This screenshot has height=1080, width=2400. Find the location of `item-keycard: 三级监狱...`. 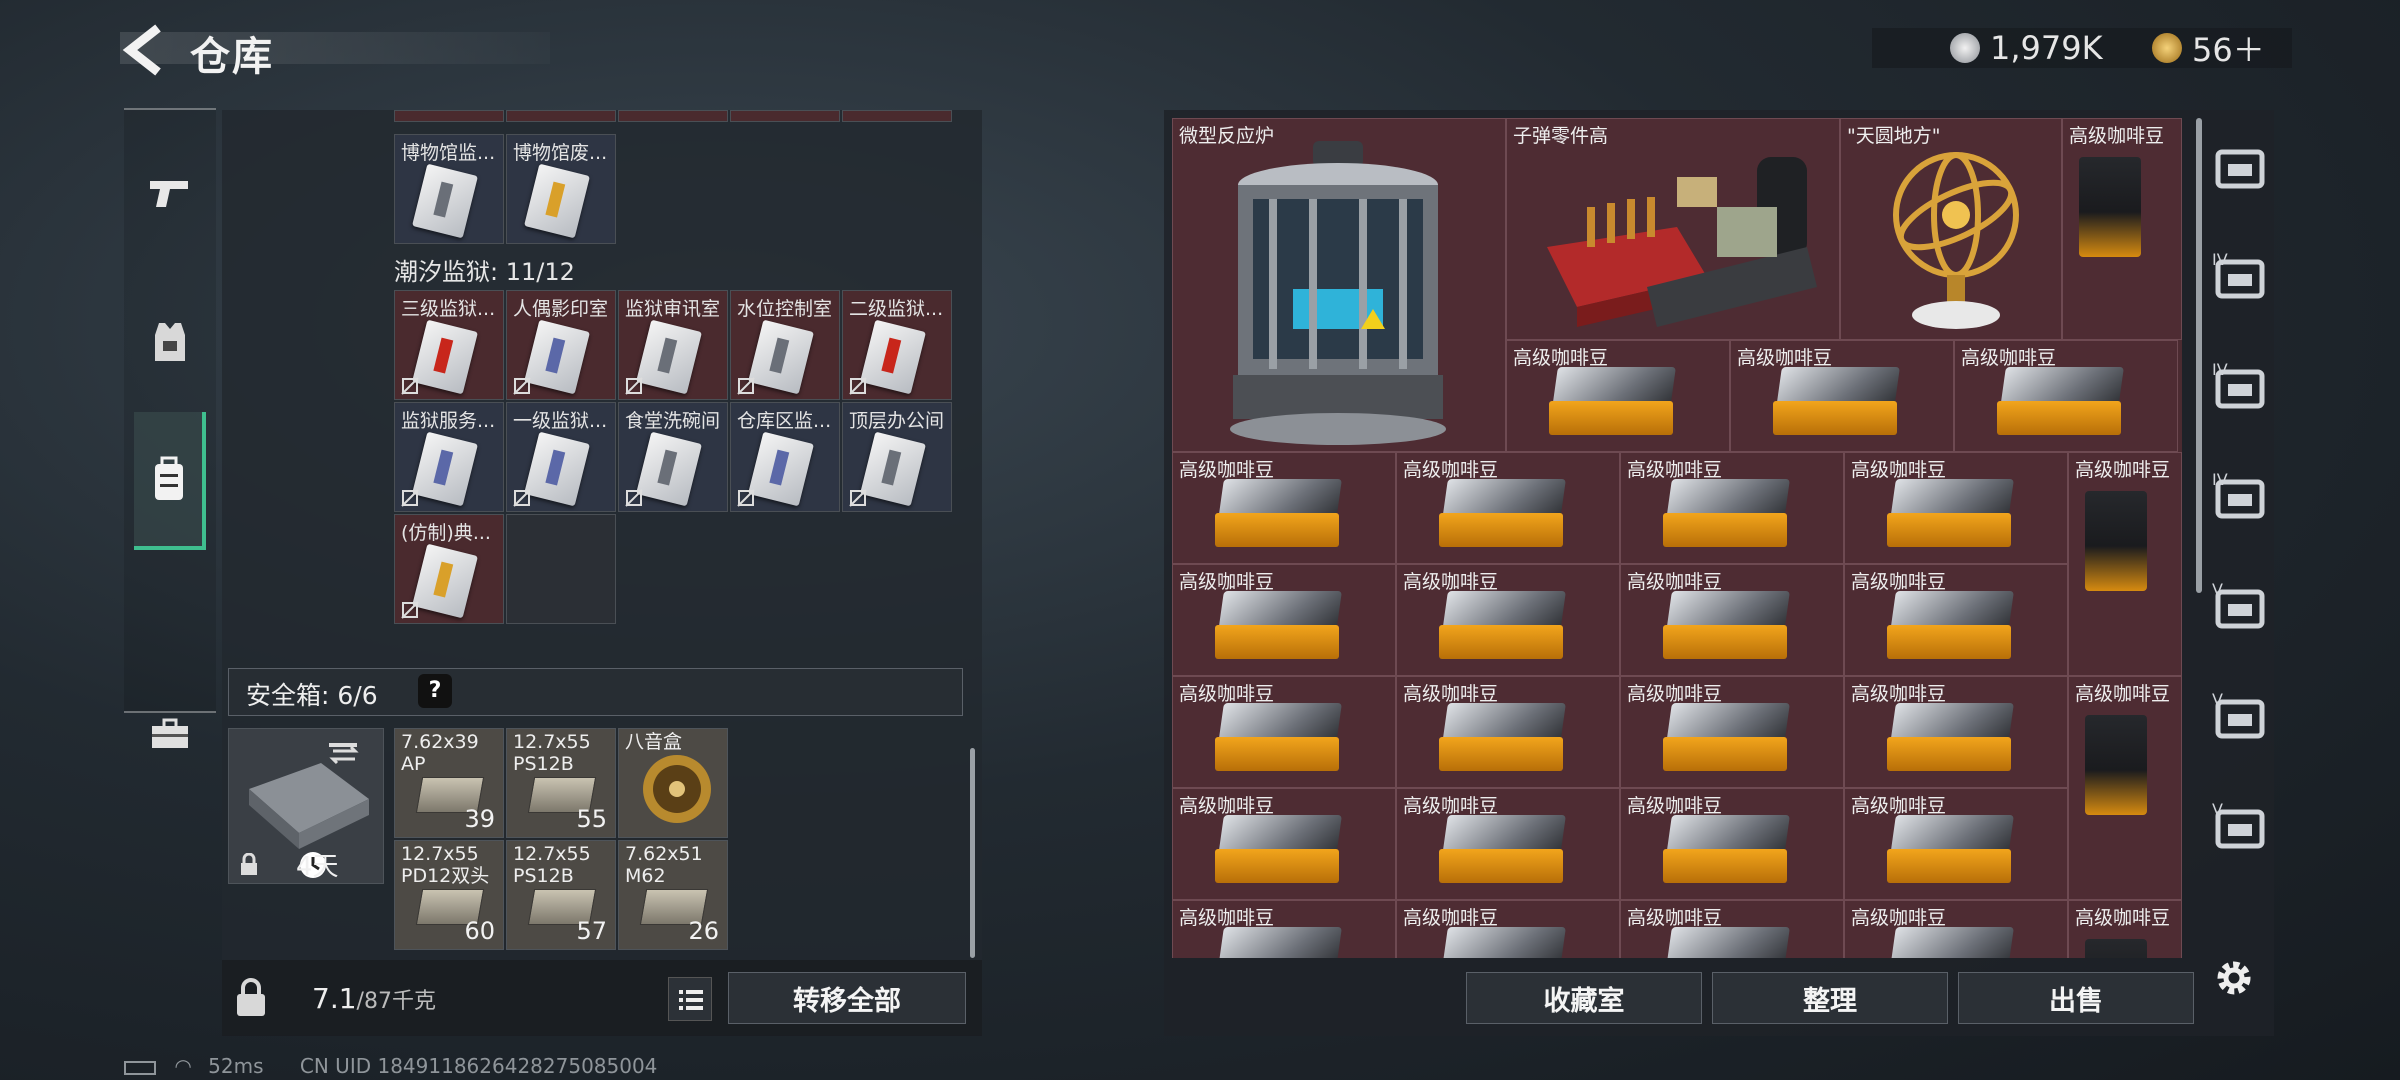

item-keycard: 三级监狱... is located at coordinates (449, 345).